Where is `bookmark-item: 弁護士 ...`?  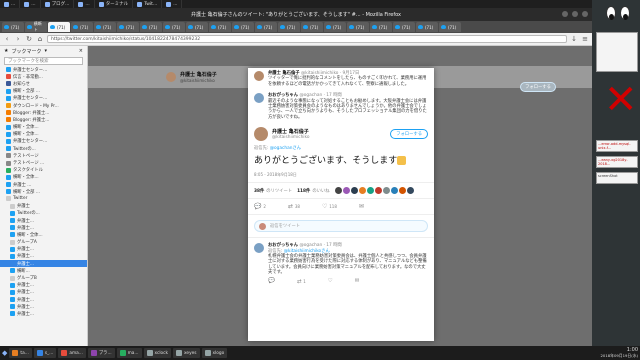
bookmark-item: 弁護士 ... is located at coordinates (43, 184).